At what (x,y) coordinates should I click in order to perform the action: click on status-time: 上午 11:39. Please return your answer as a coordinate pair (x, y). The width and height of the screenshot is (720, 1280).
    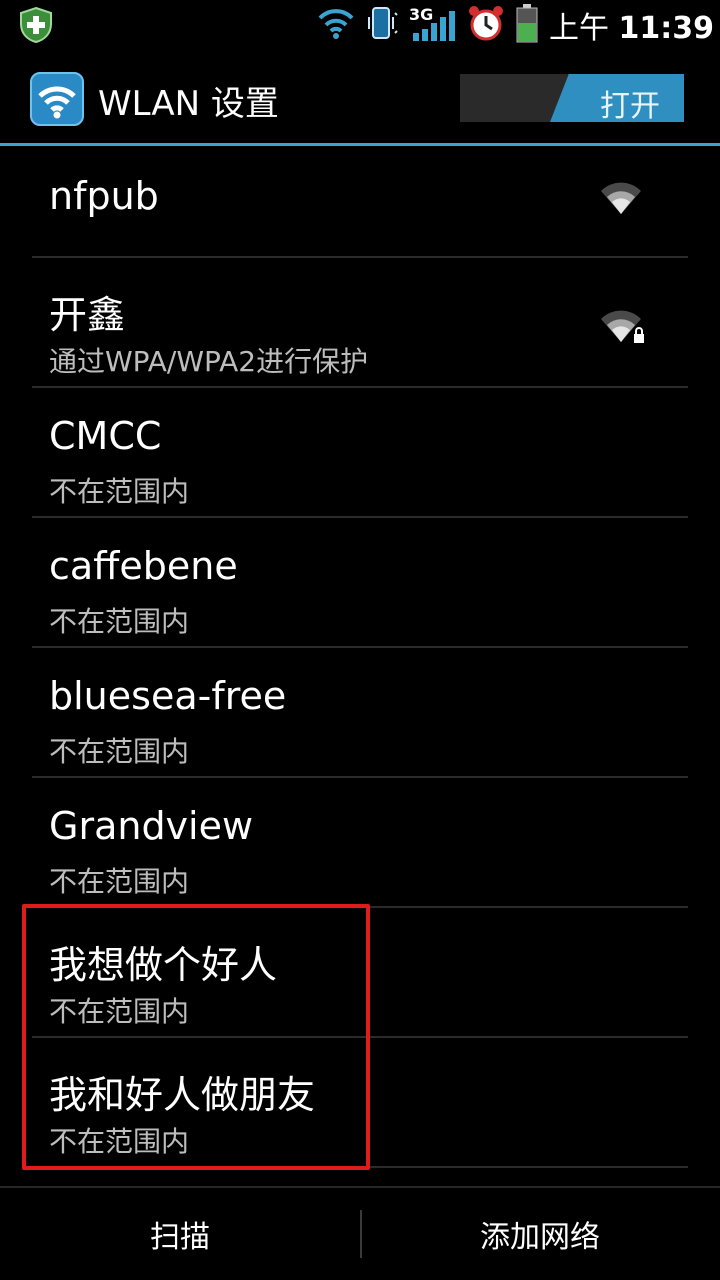
    Looking at the image, I should click on (631, 25).